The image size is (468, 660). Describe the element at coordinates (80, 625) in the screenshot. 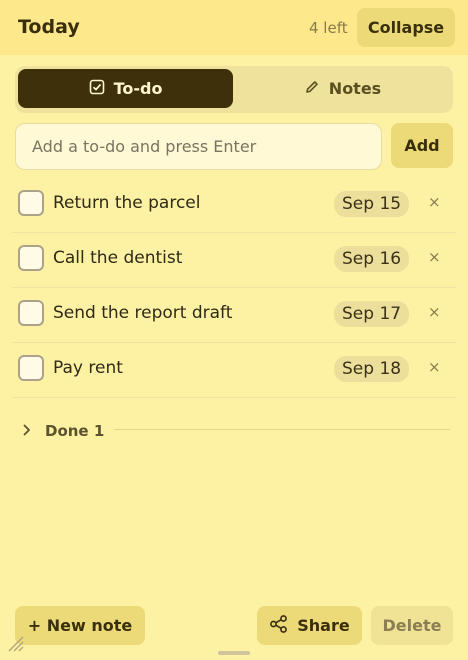

I see `new-note-button: + New note` at that location.